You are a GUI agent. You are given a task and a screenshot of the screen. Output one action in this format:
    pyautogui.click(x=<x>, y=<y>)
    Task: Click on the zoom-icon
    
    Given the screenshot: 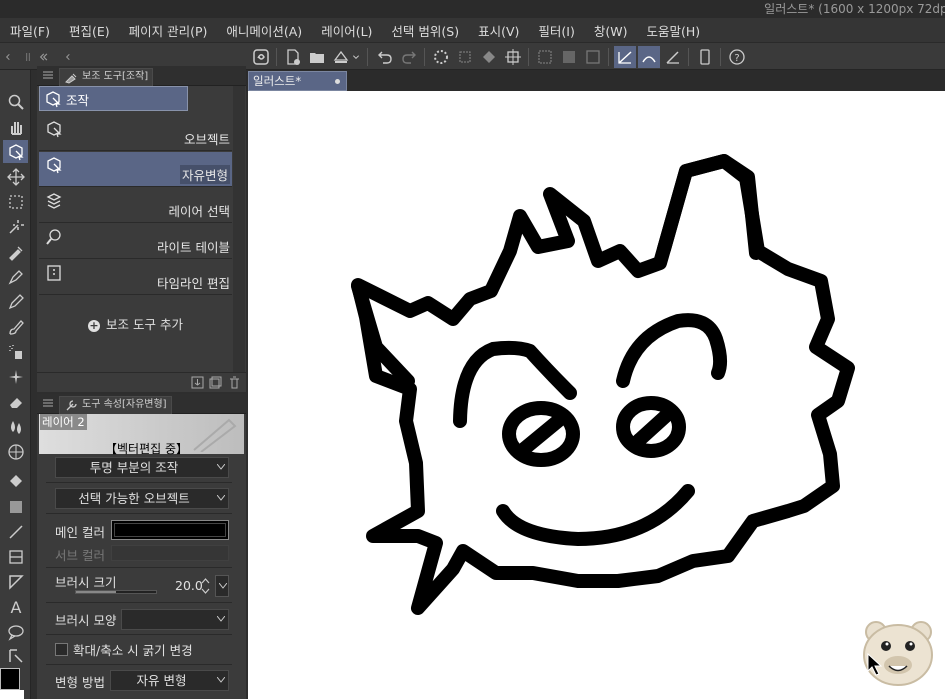 What is the action you would take?
    pyautogui.click(x=15, y=101)
    